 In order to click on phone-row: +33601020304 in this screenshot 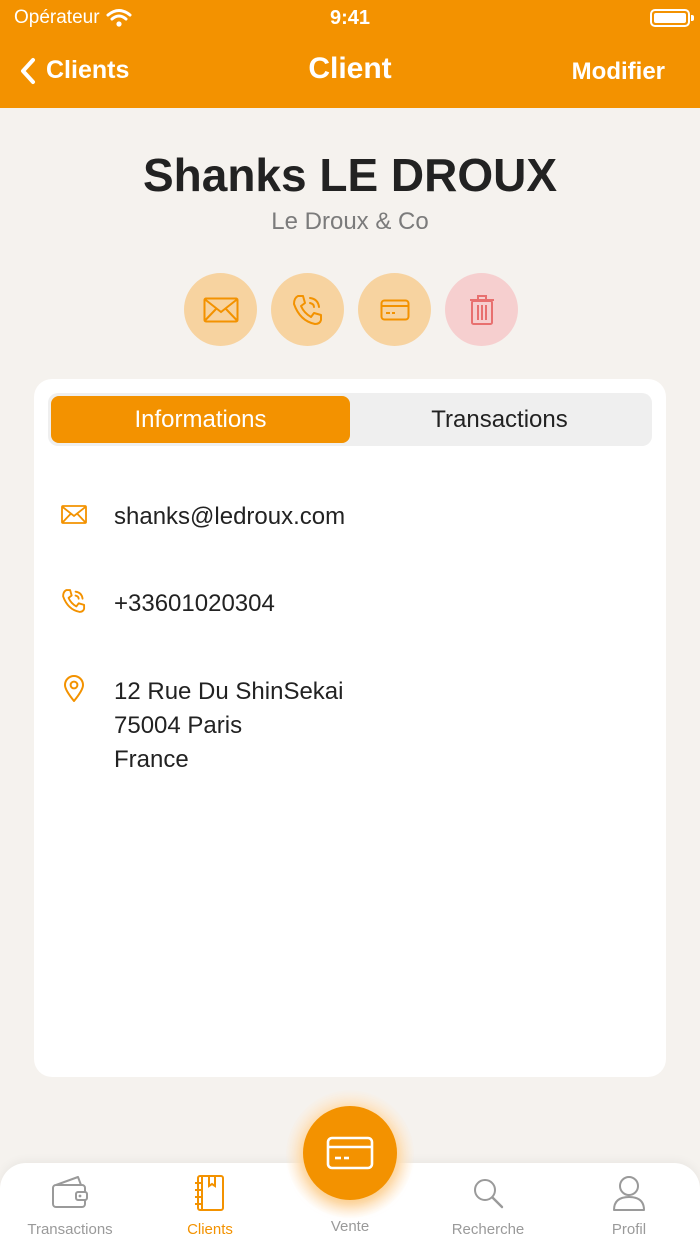, I will do `click(167, 604)`.